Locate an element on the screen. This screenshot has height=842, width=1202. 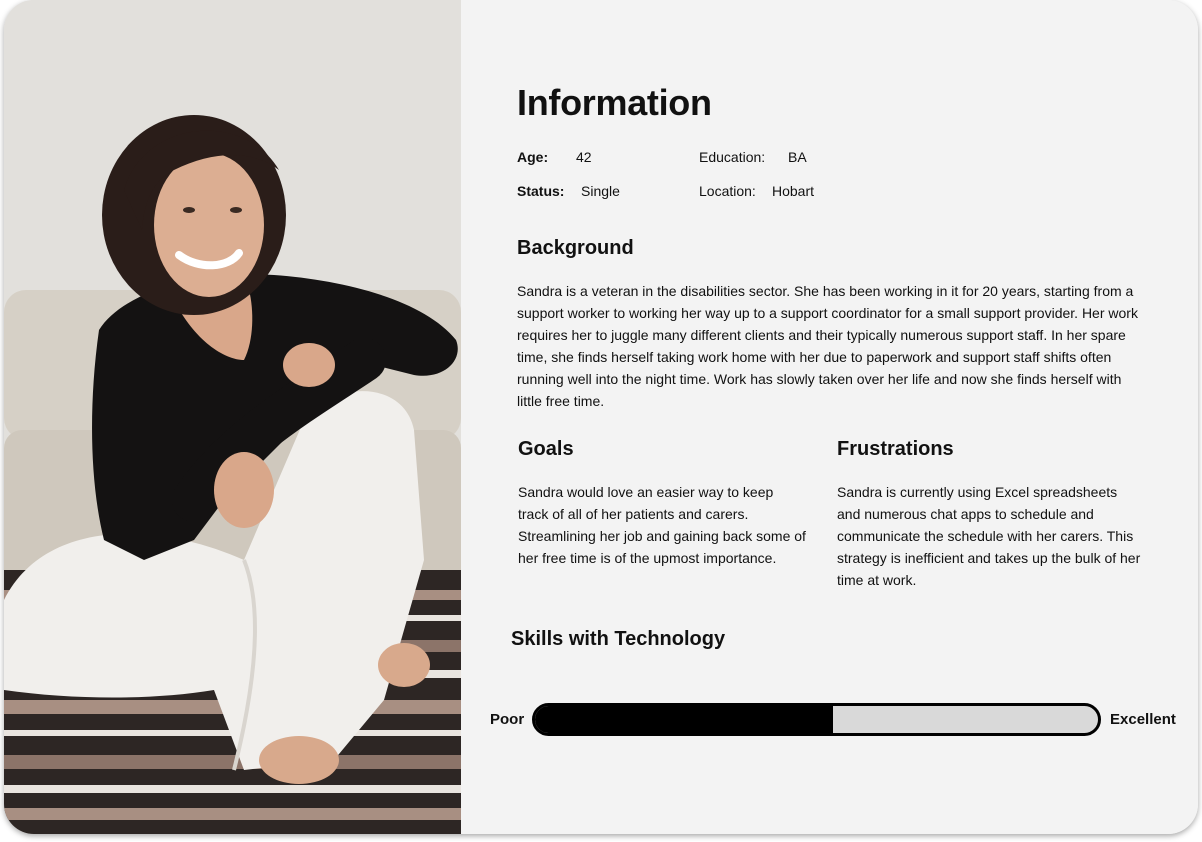
status-label: Status: is located at coordinates (541, 191).